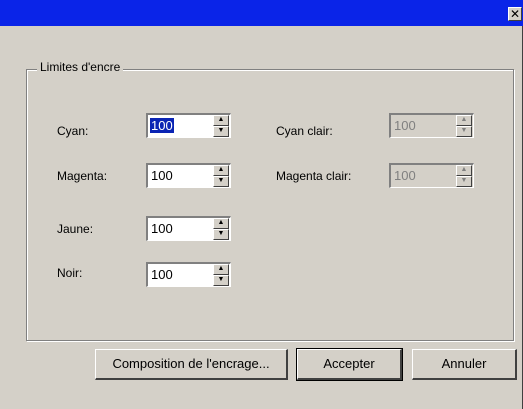 This screenshot has height=409, width=523. Describe the element at coordinates (162, 274) in the screenshot. I see `noir-value: 100` at that location.